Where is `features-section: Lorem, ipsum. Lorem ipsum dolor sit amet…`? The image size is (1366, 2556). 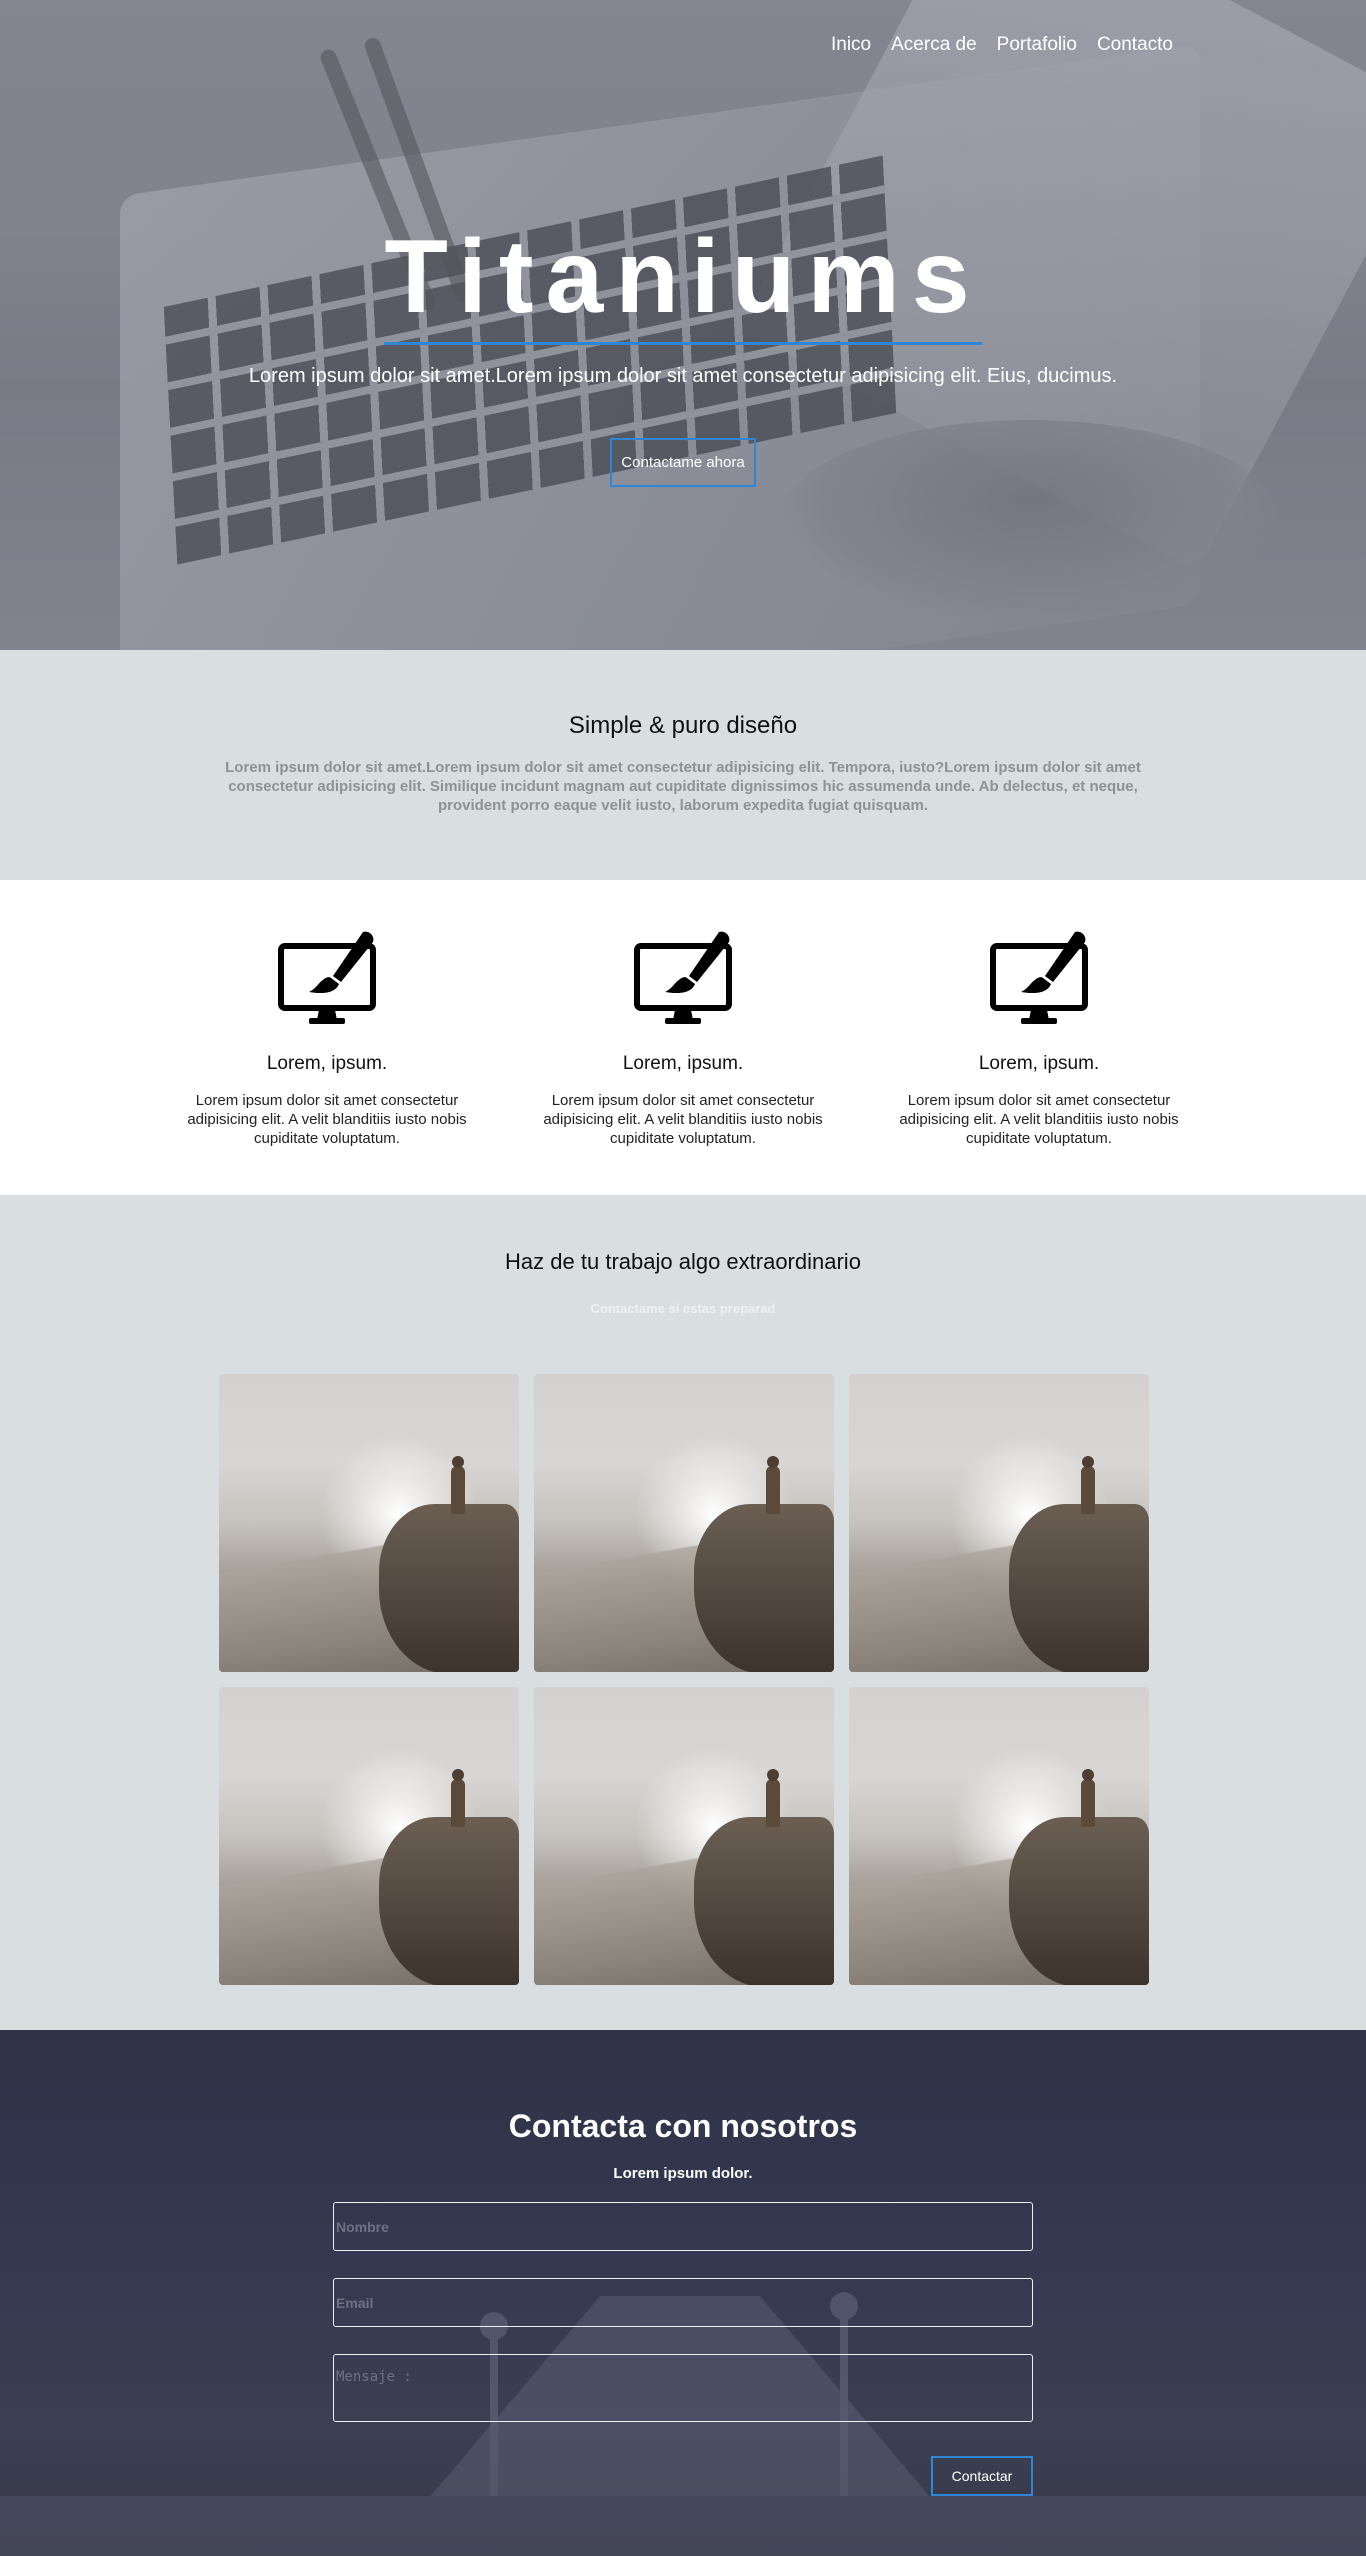
features-section: Lorem, ipsum. Lorem ipsum dolor sit amet… is located at coordinates (683, 1037).